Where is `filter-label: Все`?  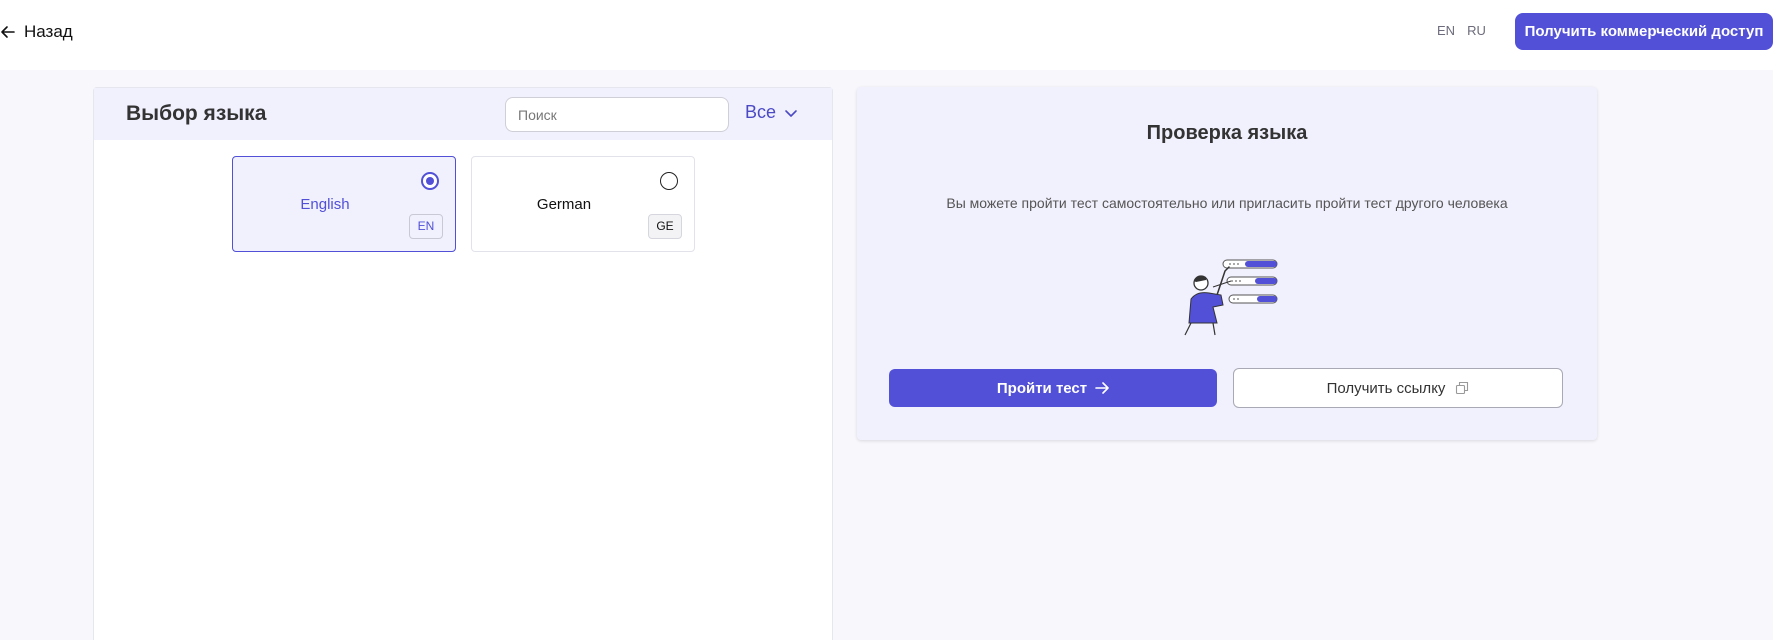
filter-label: Все is located at coordinates (761, 112).